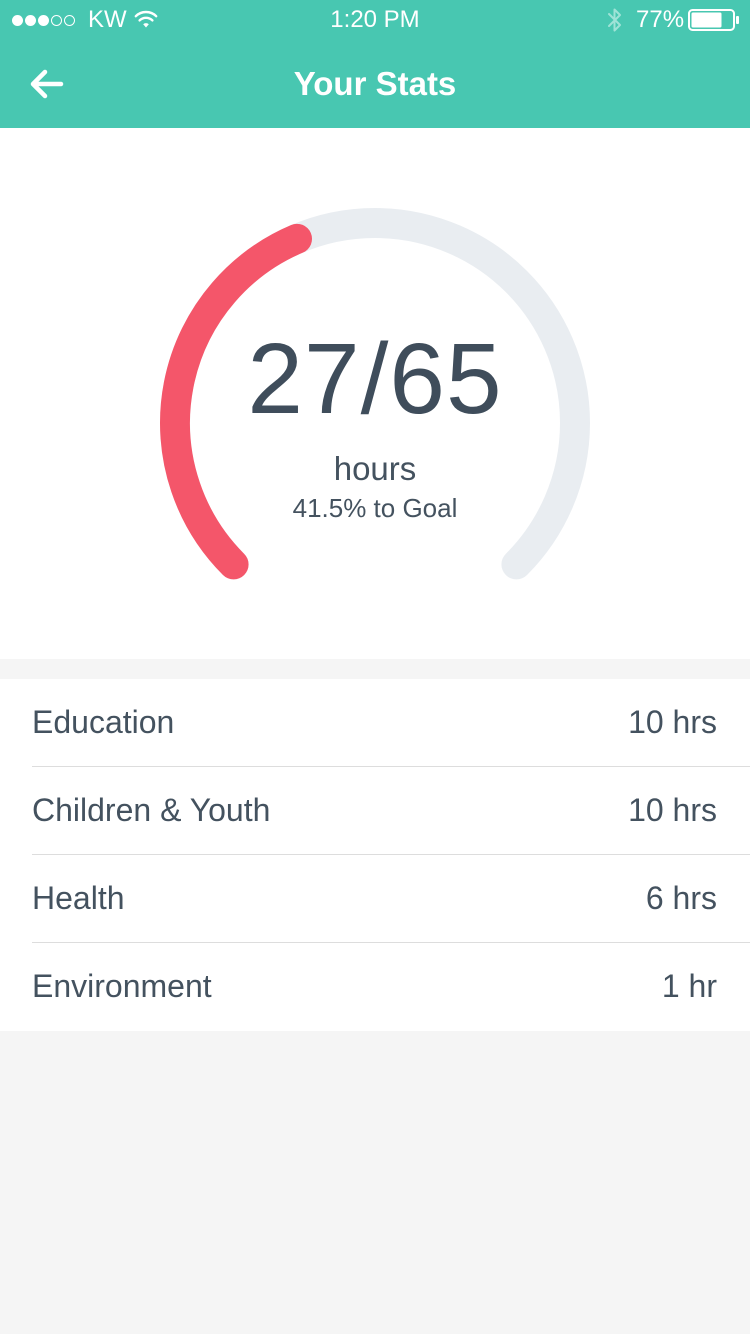  What do you see at coordinates (375, 83) in the screenshot?
I see `page-title: Your Stats` at bounding box center [375, 83].